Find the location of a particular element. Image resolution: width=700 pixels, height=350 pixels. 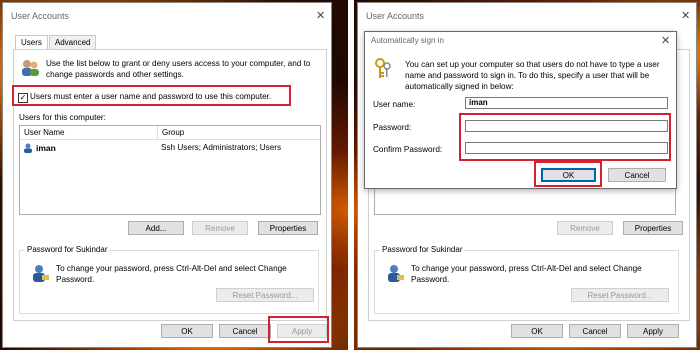

tab-bar: Users Advanced is located at coordinates (56, 42).